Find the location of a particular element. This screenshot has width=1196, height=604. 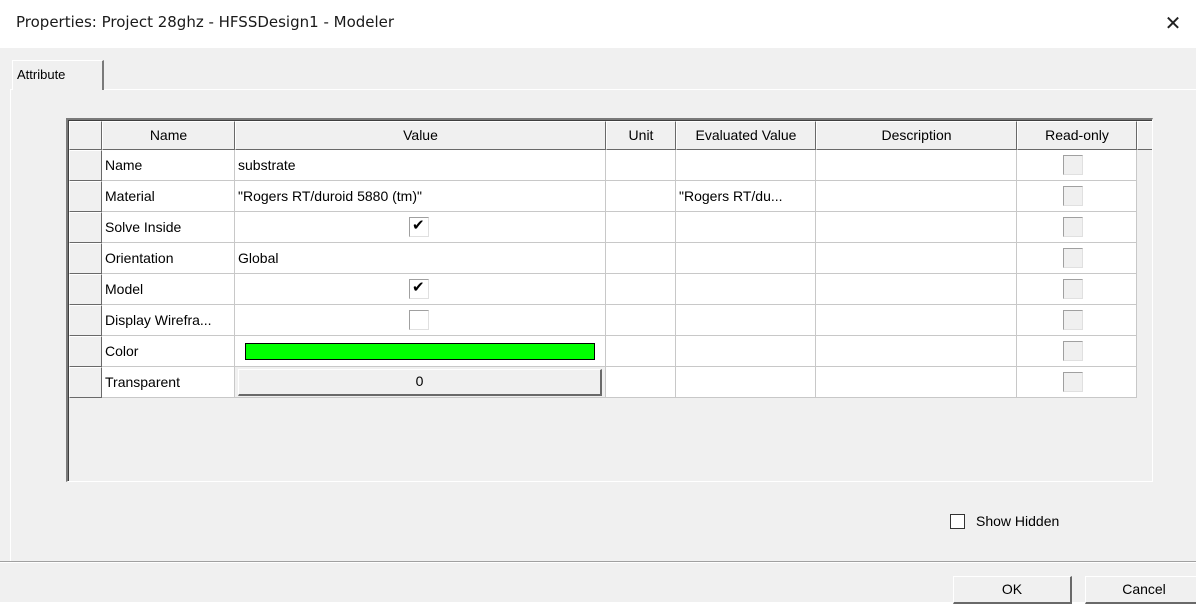

column-header-evaluated-value: Evaluated Value is located at coordinates (746, 135).